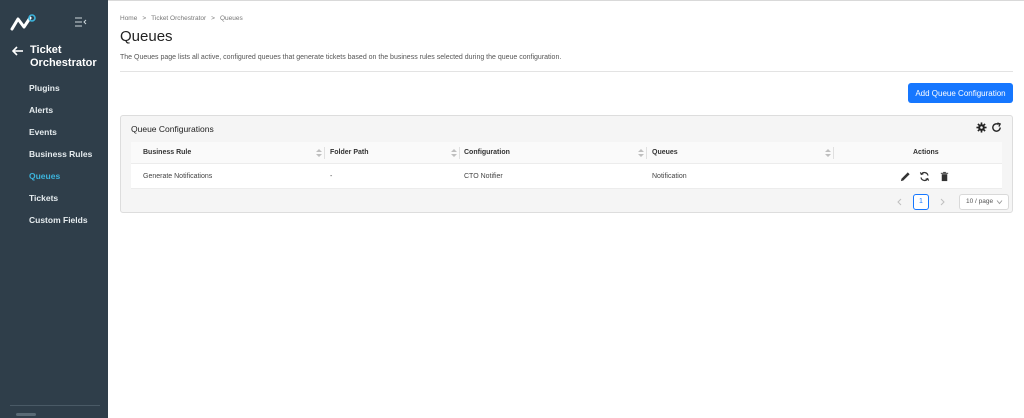 The image size is (1024, 418). Describe the element at coordinates (54, 110) in the screenshot. I see `sidebar-item-alerts: Alerts` at that location.